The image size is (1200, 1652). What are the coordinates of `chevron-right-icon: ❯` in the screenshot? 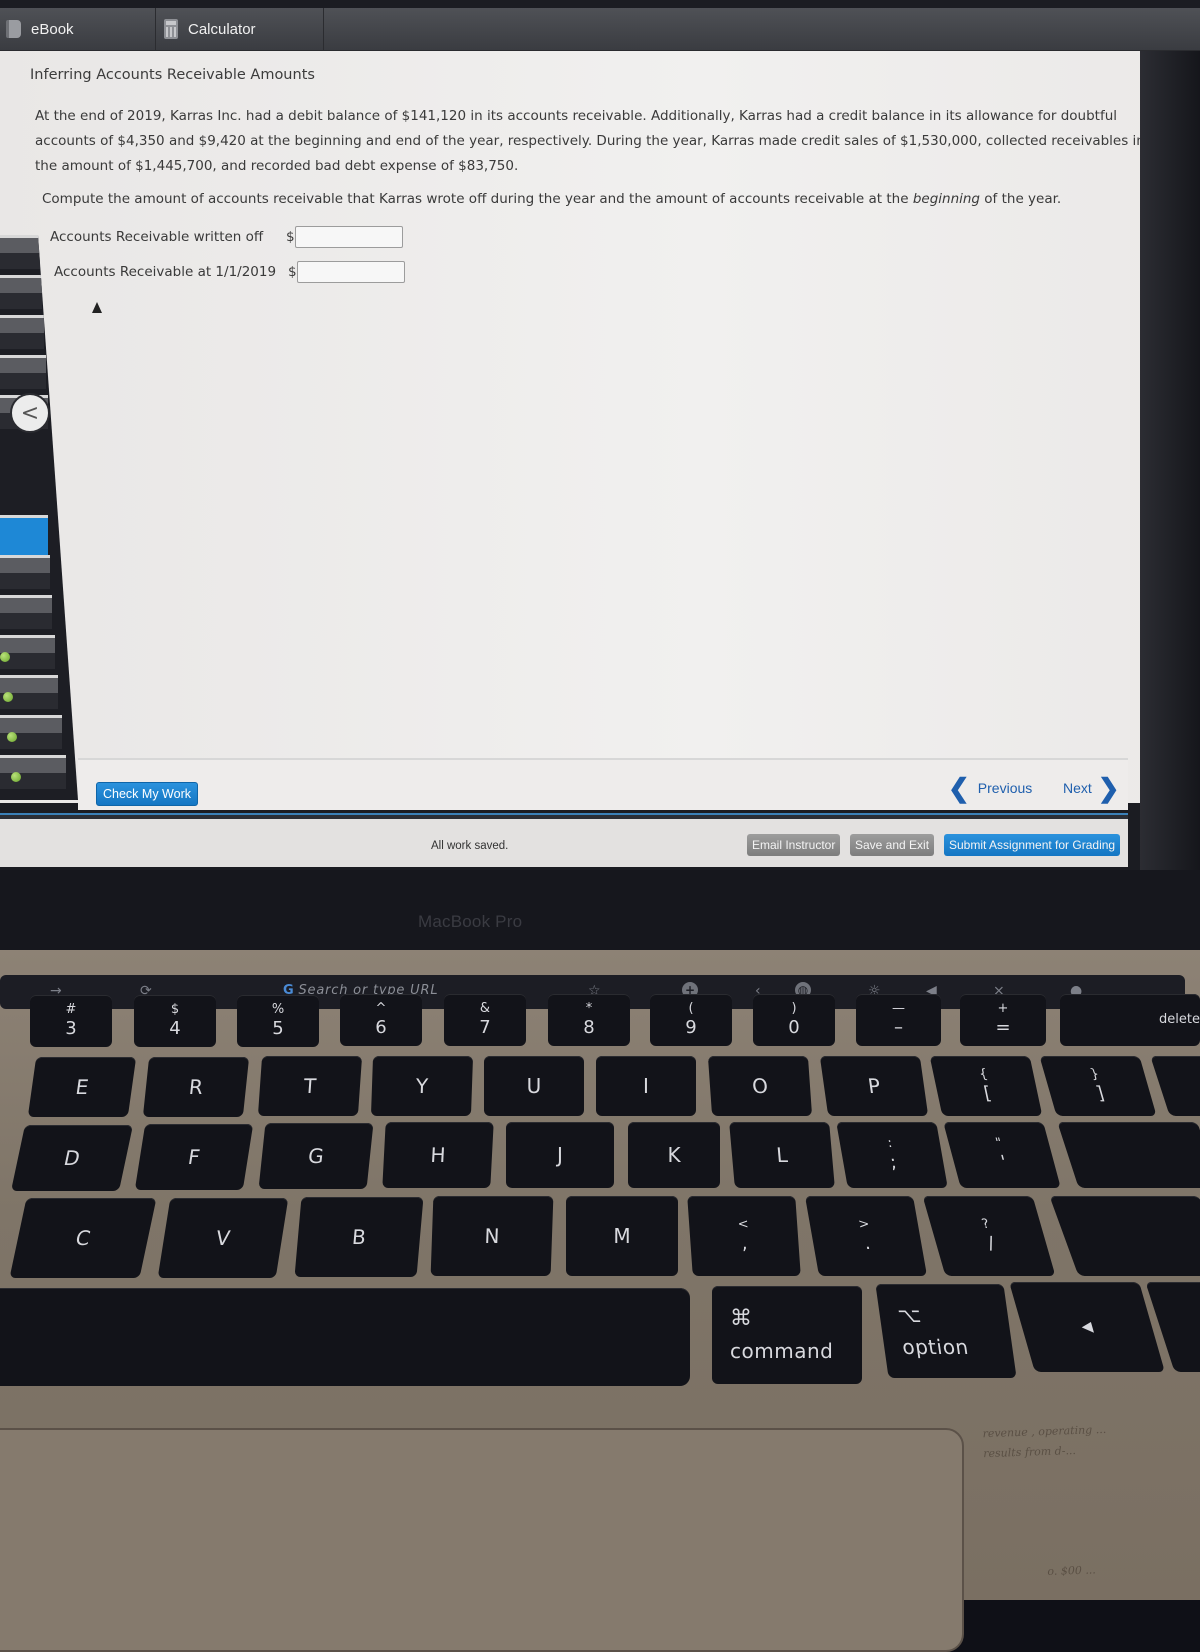 It's located at (1108, 788).